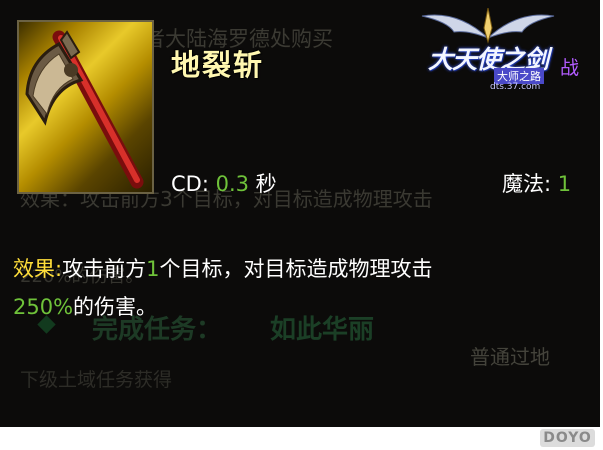 The image size is (603, 450). I want to click on cooldown-label: CD:, so click(193, 184).